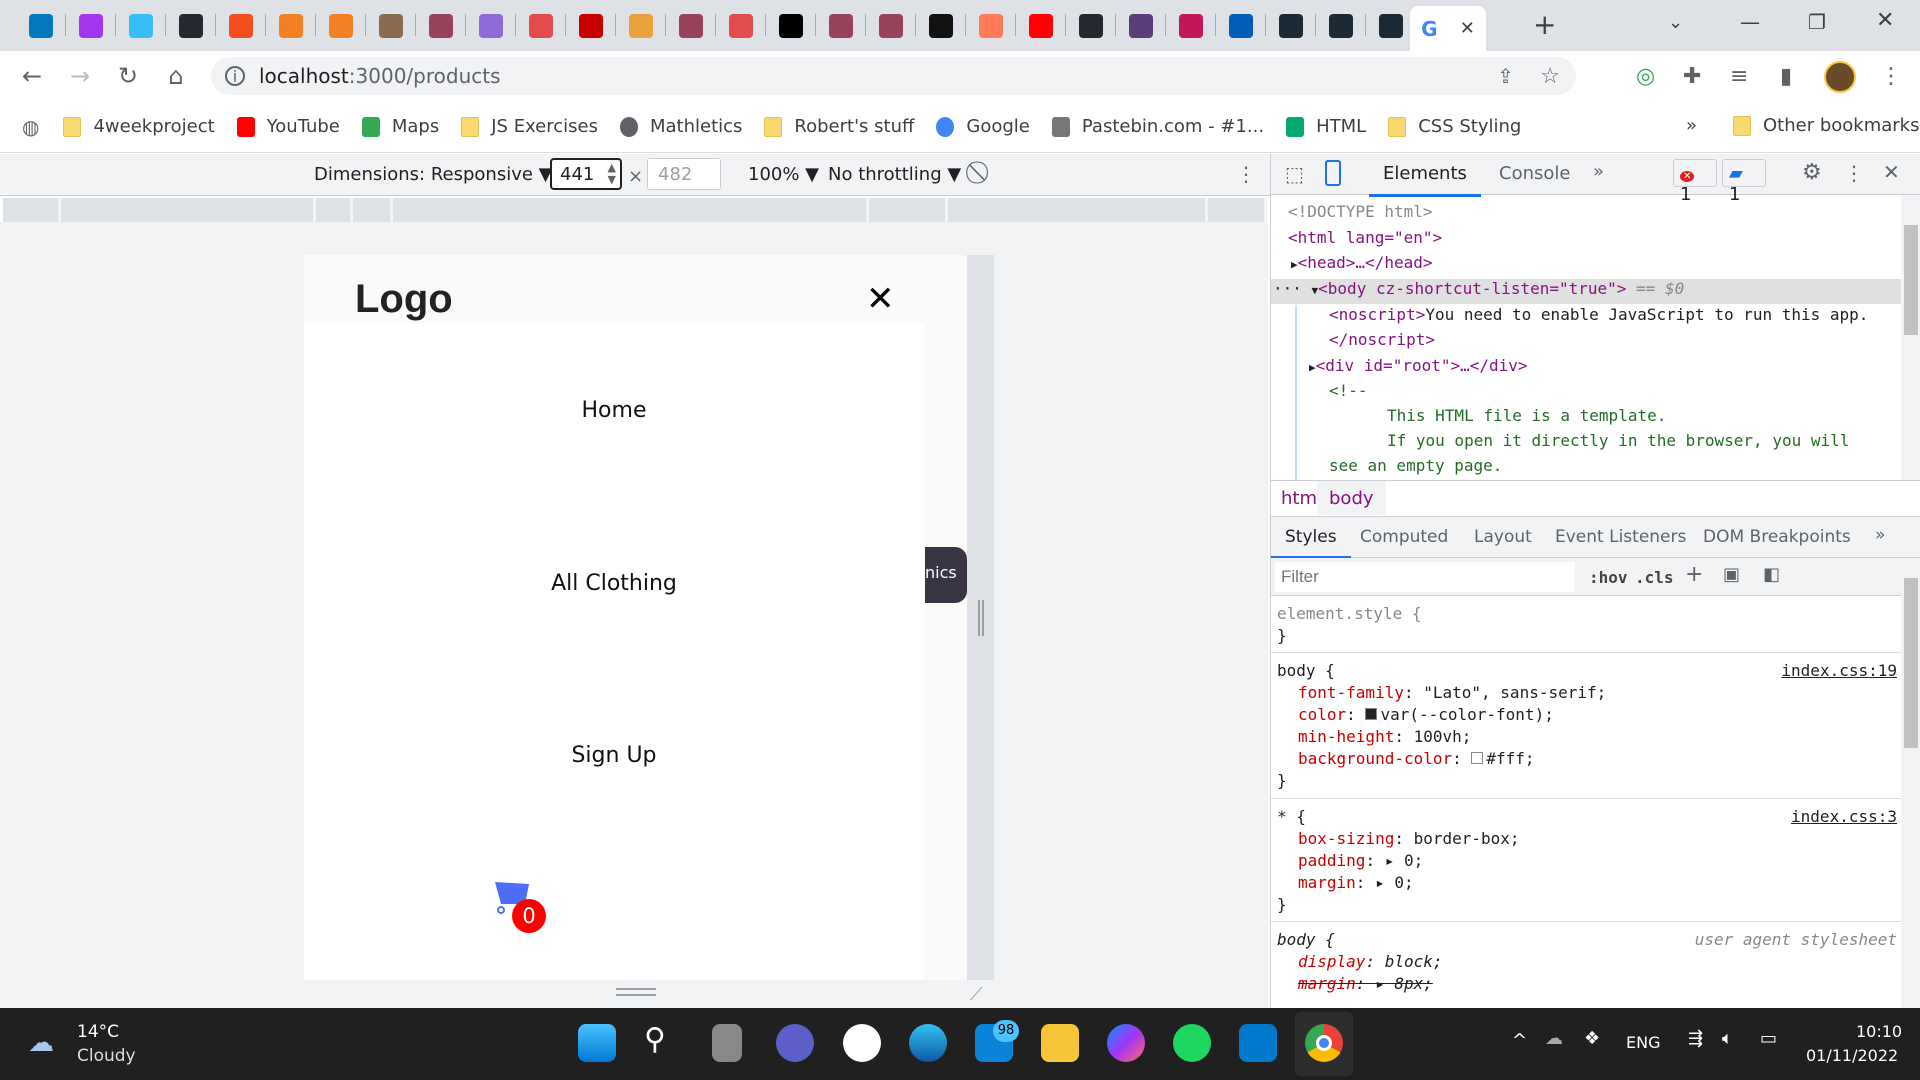  What do you see at coordinates (1365, 983) in the screenshot?
I see `css-property: margin: ▸ 8px;` at bounding box center [1365, 983].